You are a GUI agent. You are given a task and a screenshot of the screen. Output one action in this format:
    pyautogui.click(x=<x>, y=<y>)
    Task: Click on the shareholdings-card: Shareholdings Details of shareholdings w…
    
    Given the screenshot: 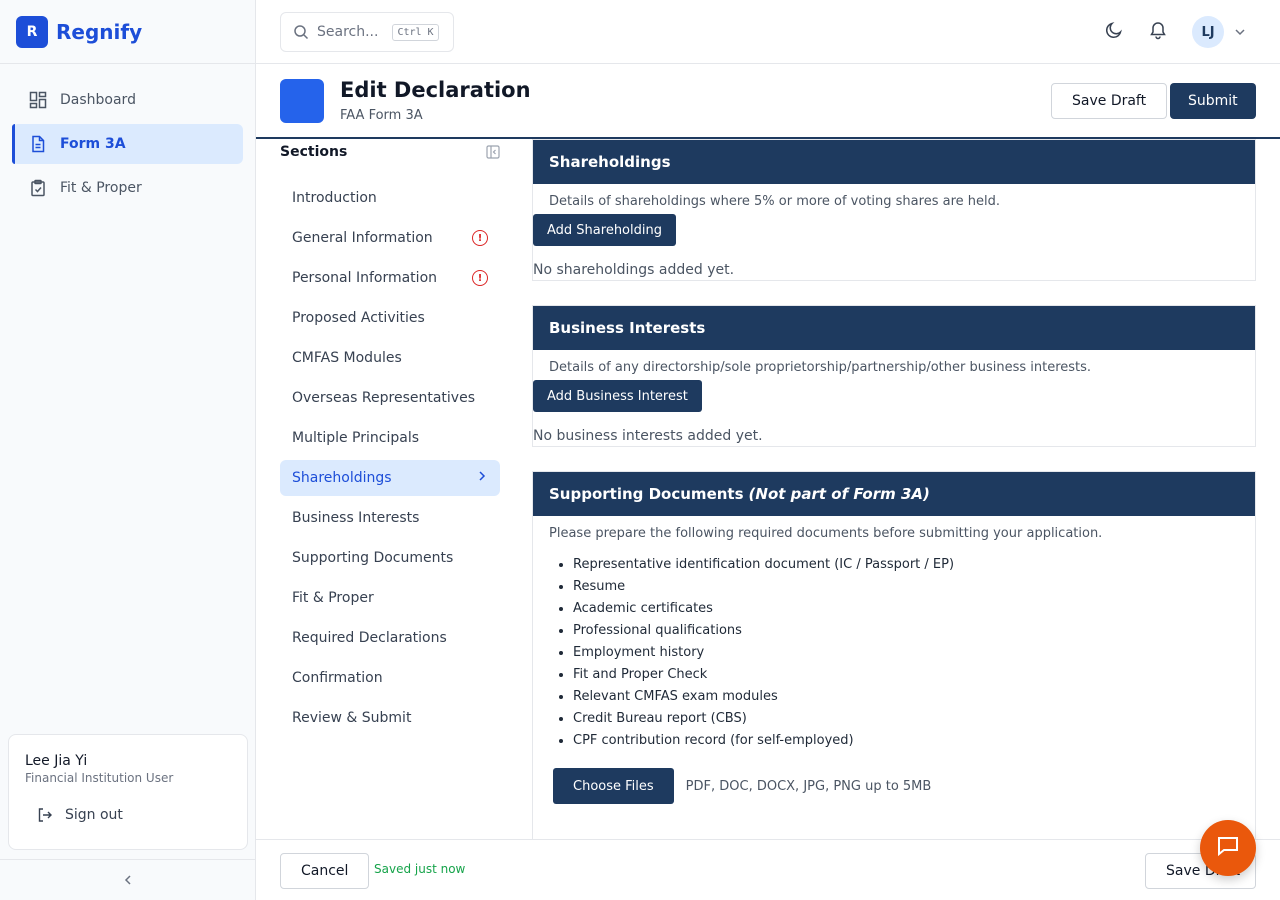 What is the action you would take?
    pyautogui.click(x=894, y=210)
    